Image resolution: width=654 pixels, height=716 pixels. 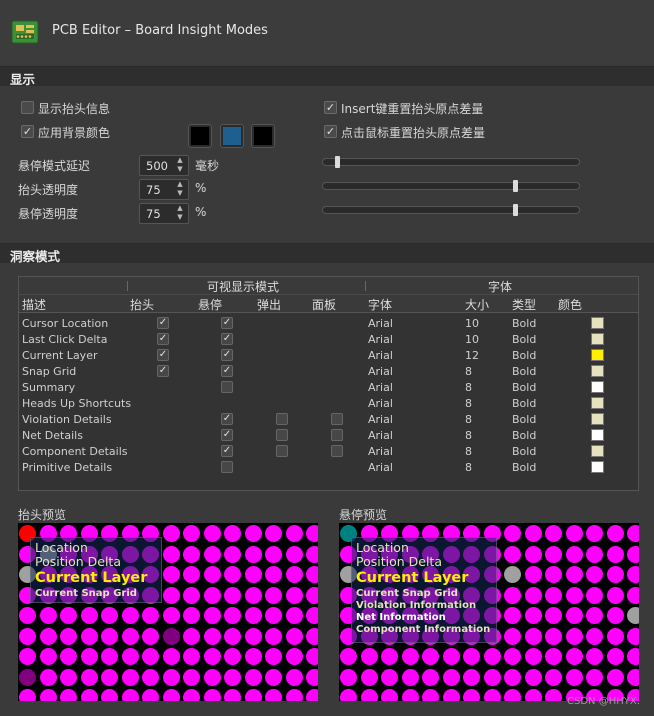 I want to click on table-row: Last Click Delta Arial 10 Bold, so click(x=328, y=339).